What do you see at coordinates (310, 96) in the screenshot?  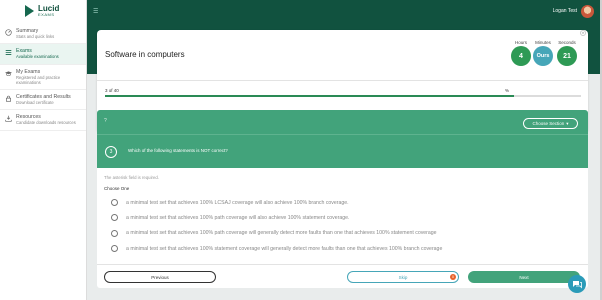 I see `progress-bar-fill` at bounding box center [310, 96].